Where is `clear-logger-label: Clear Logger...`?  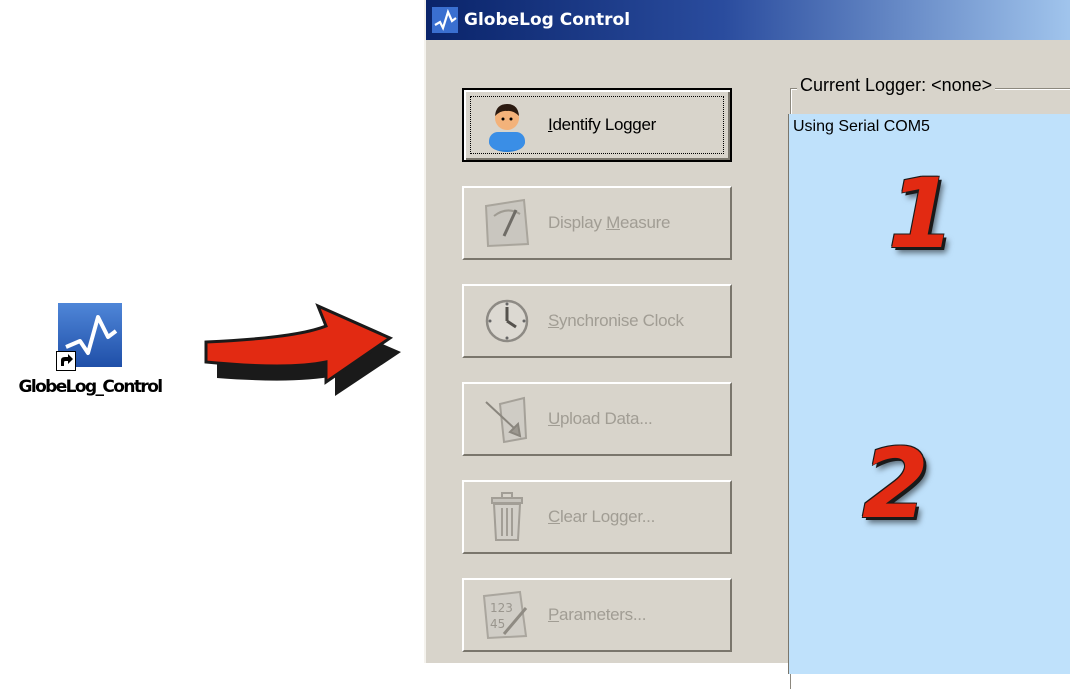 clear-logger-label: Clear Logger... is located at coordinates (602, 516).